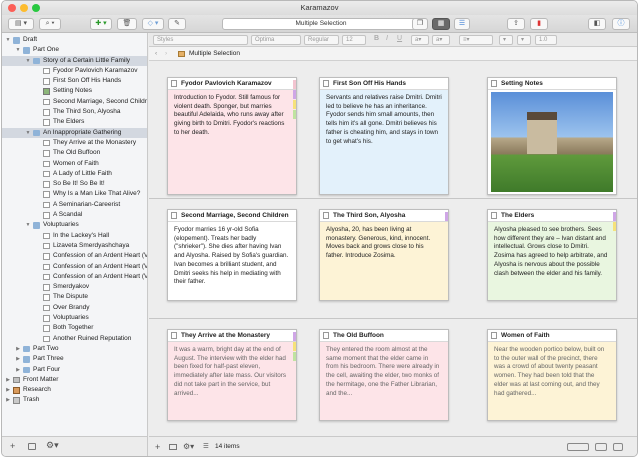 The width and height of the screenshot is (640, 459). What do you see at coordinates (420, 40) in the screenshot?
I see `text-color-button: a▾` at bounding box center [420, 40].